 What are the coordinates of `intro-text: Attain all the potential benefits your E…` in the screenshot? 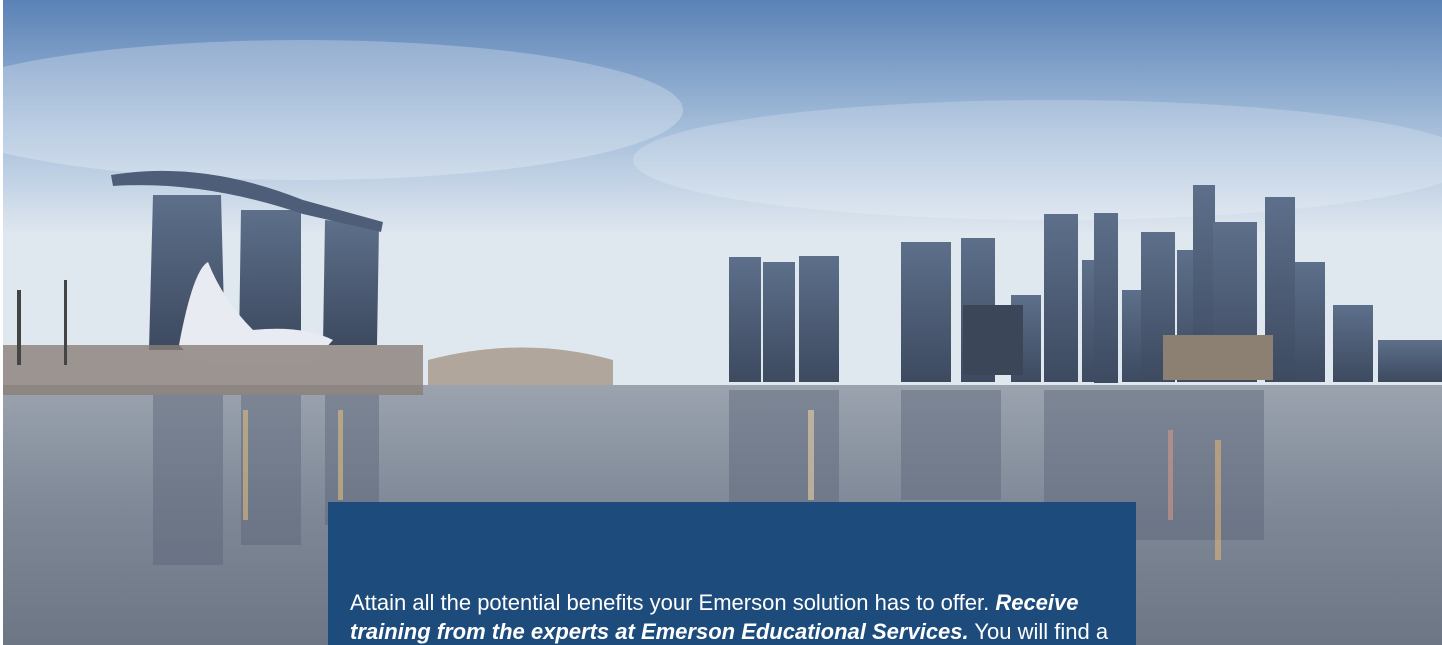 It's located at (673, 602).